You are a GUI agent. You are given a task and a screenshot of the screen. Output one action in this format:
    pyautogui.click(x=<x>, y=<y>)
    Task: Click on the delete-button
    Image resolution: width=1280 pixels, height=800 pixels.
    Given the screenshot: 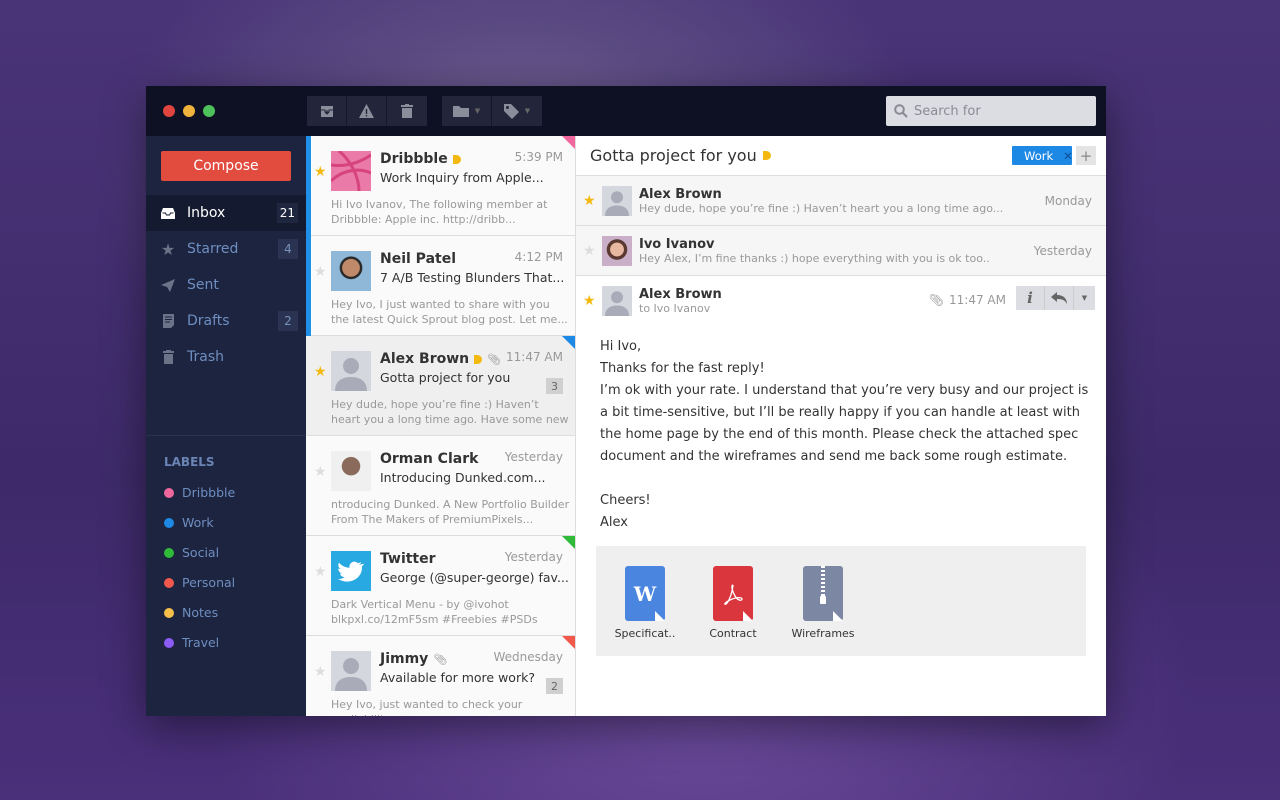 What is the action you would take?
    pyautogui.click(x=407, y=111)
    